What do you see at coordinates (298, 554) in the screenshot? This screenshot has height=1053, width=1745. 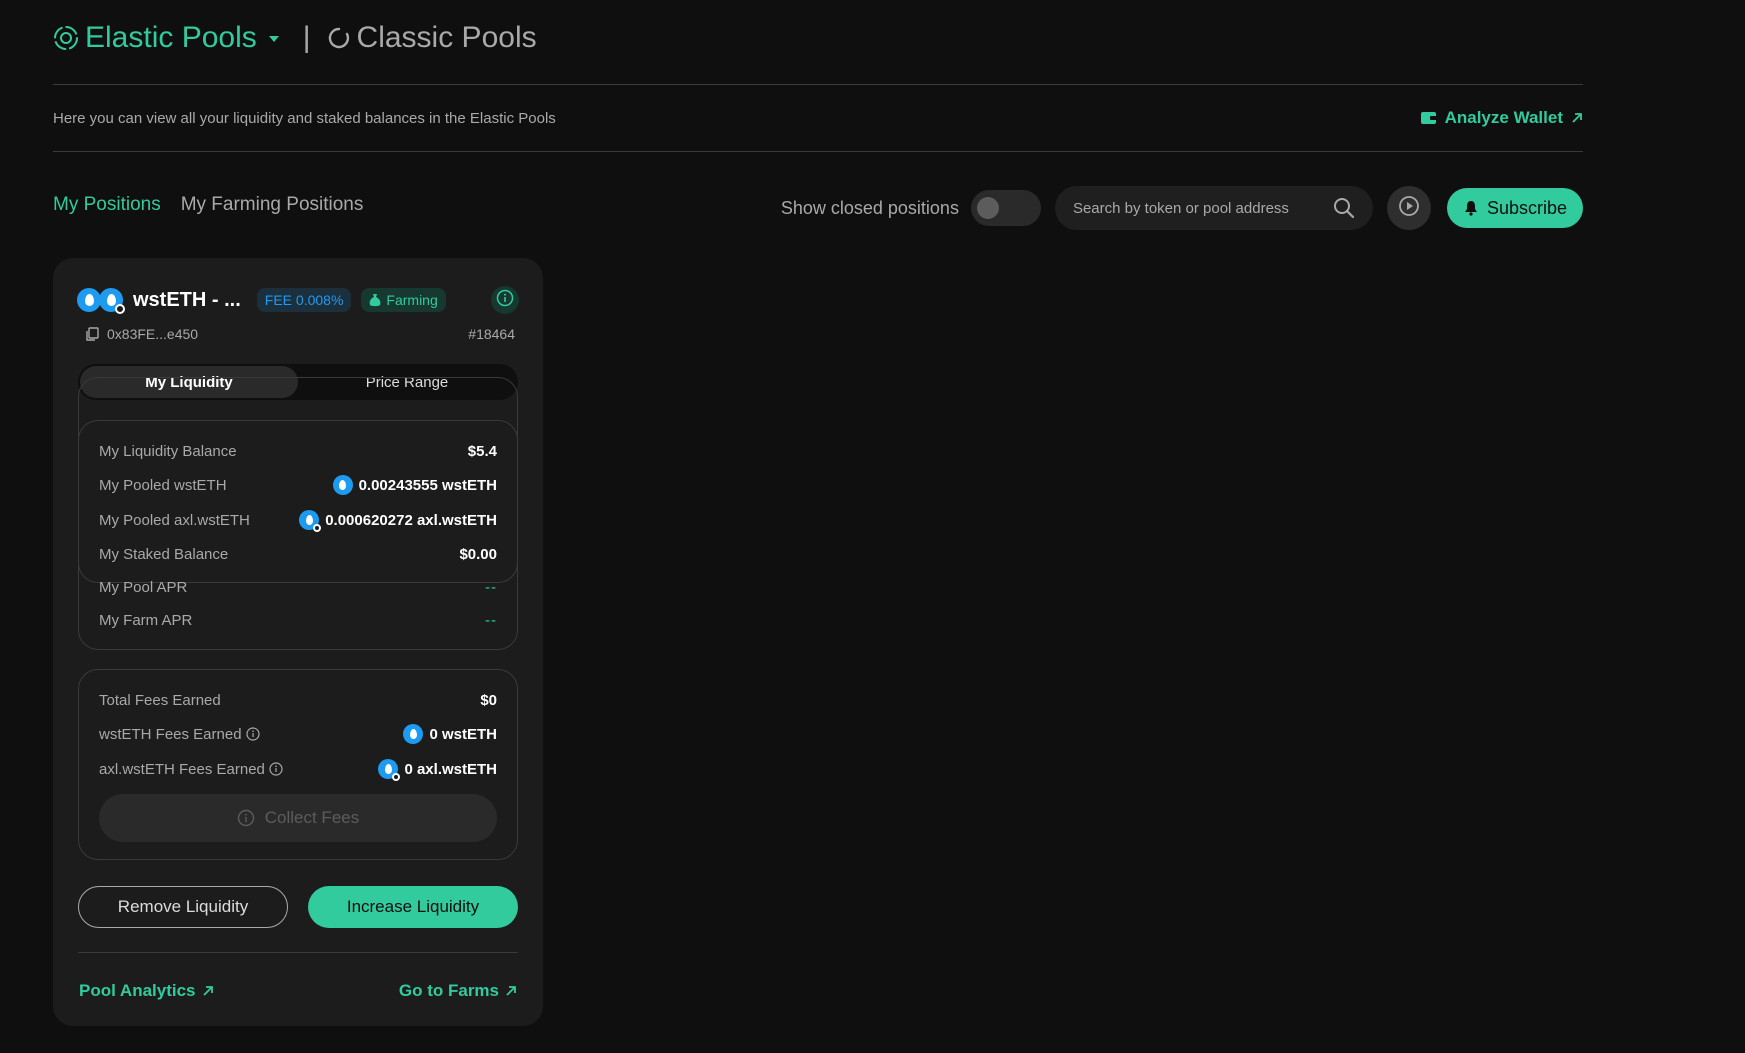 I see `staked-balance-row: My Staked Balance $0.00` at bounding box center [298, 554].